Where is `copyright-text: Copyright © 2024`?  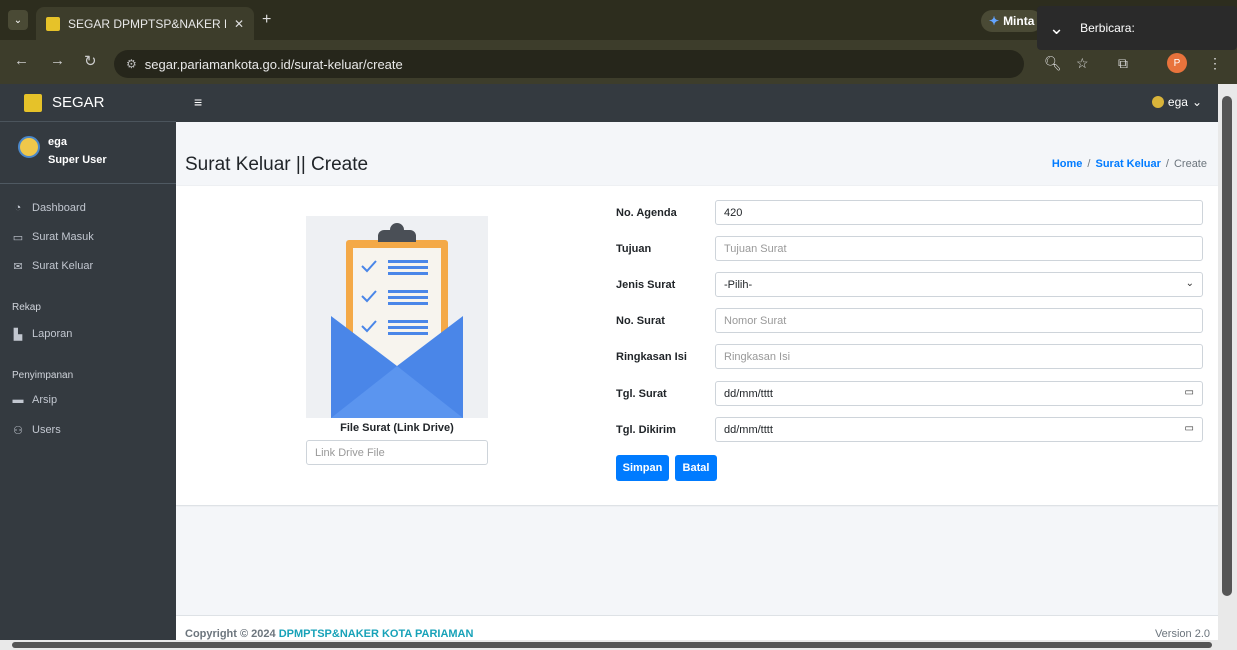 copyright-text: Copyright © 2024 is located at coordinates (230, 634).